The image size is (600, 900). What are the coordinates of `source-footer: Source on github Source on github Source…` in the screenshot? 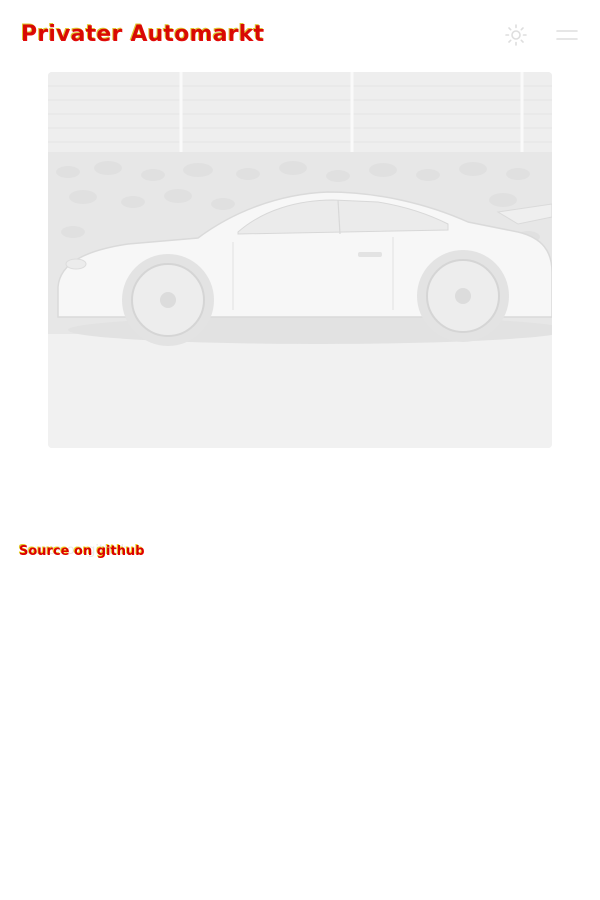 It's located at (148, 551).